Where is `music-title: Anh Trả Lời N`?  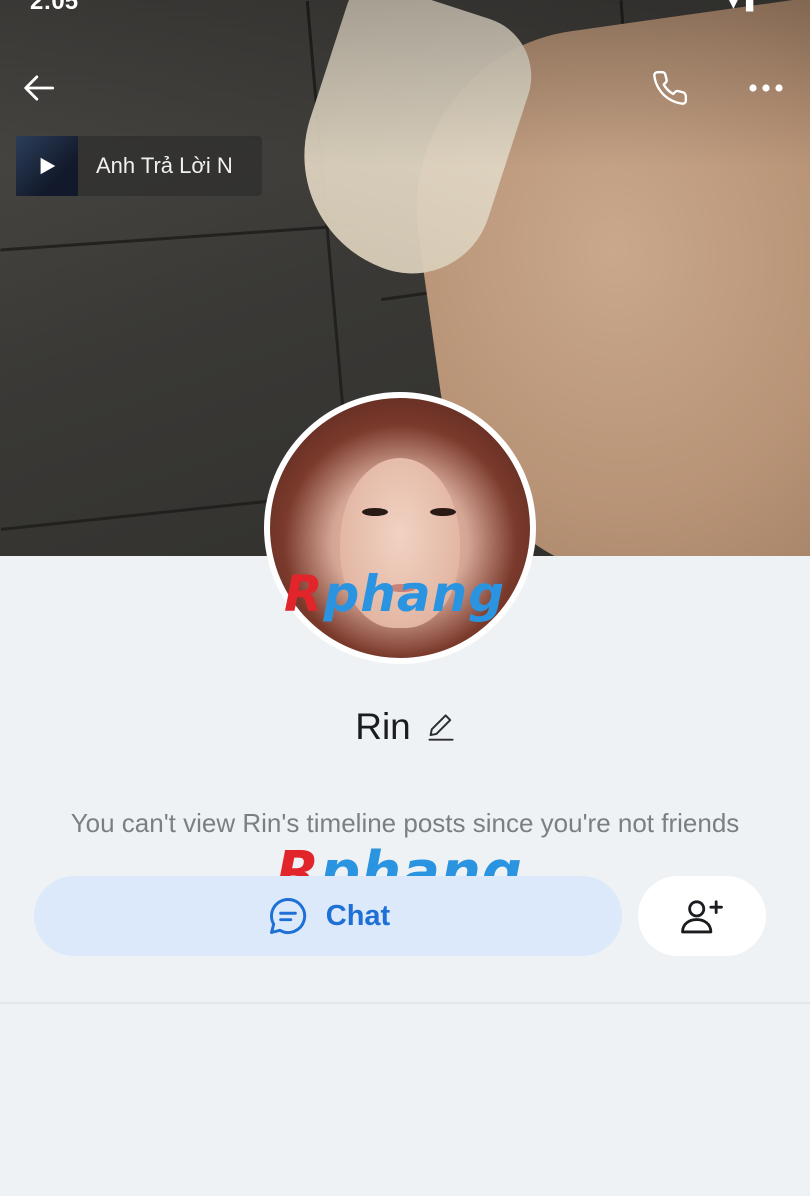 music-title: Anh Trả Lời N is located at coordinates (164, 165).